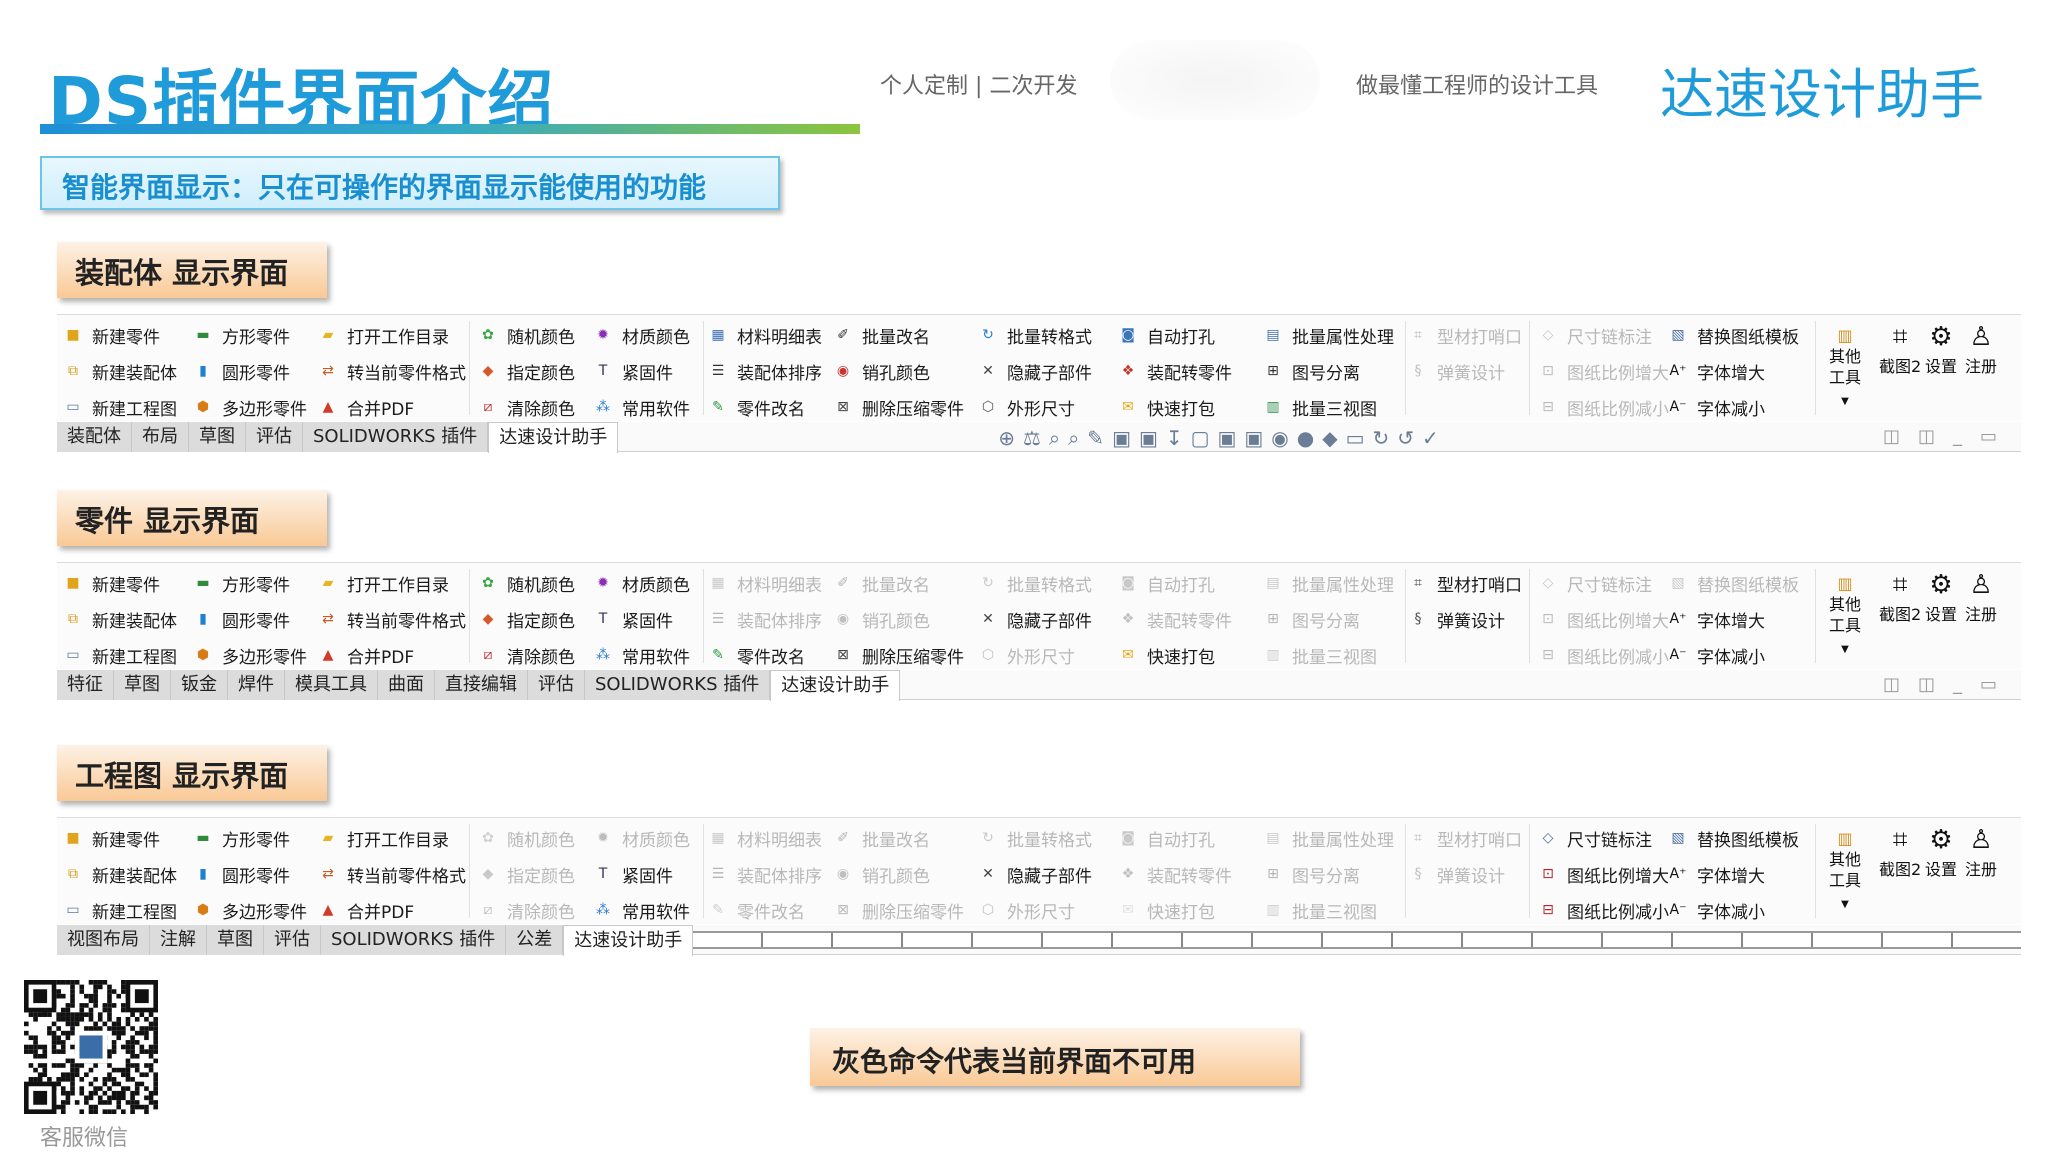 The image size is (2048, 1153). Describe the element at coordinates (764, 335) in the screenshot. I see `ribbon-button: ▦ 材料明细表` at that location.